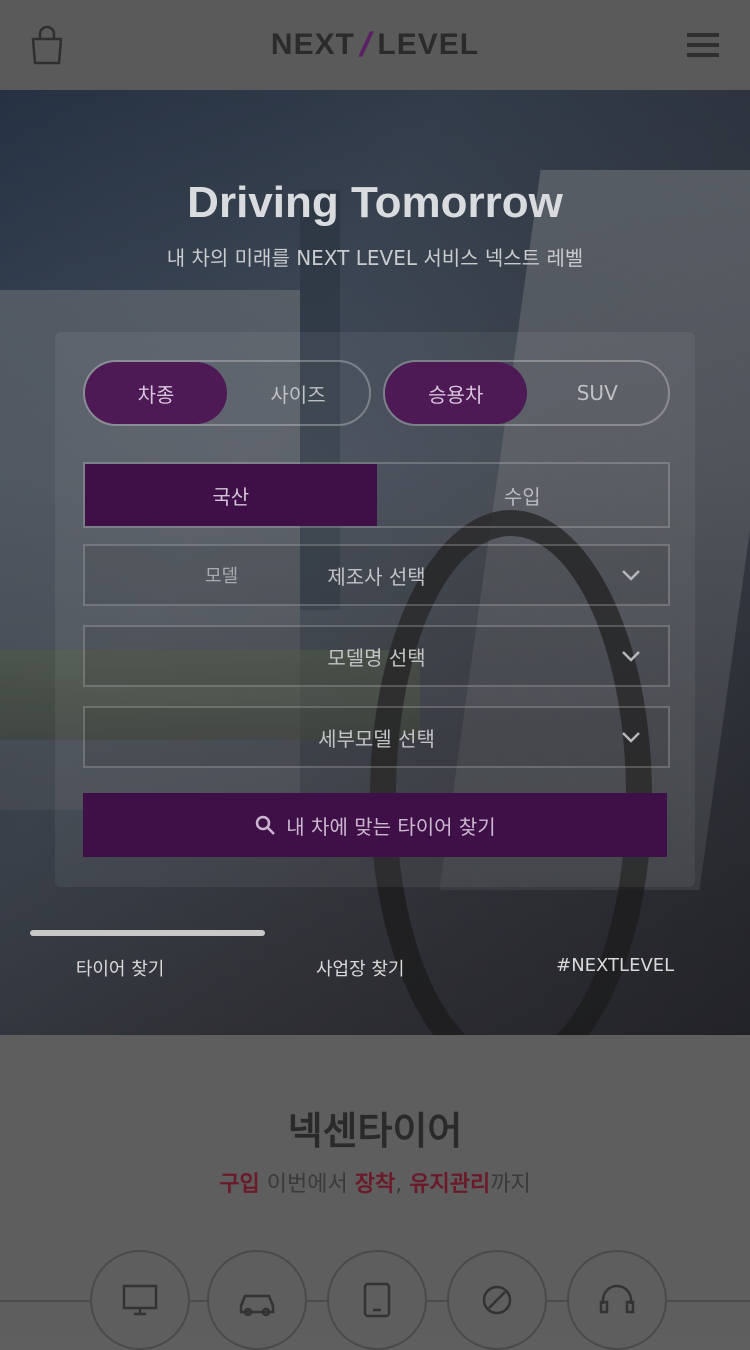 The width and height of the screenshot is (750, 1350). What do you see at coordinates (156, 393) in the screenshot?
I see `toggle-option-car-type: 차종` at bounding box center [156, 393].